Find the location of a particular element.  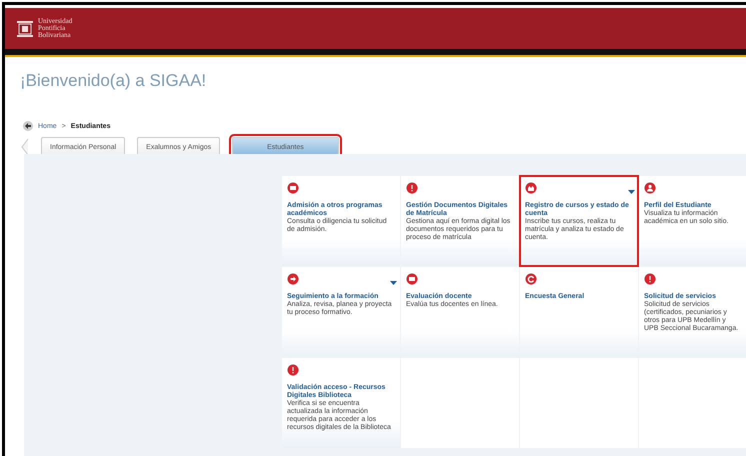

logo-icon is located at coordinates (25, 28).